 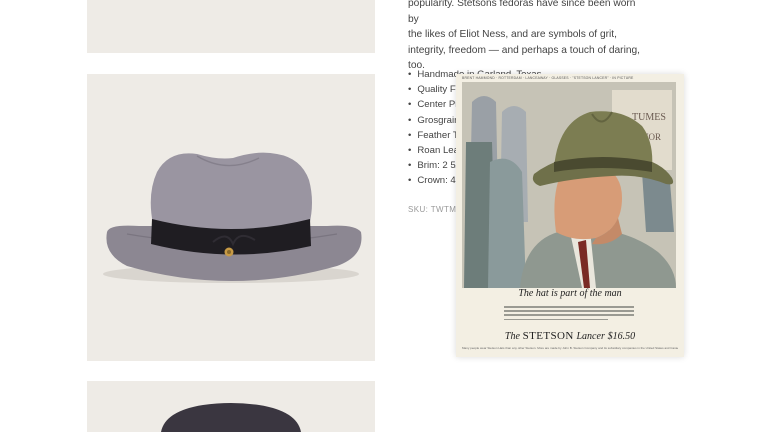 What do you see at coordinates (569, 314) in the screenshot?
I see `ad-body-text` at bounding box center [569, 314].